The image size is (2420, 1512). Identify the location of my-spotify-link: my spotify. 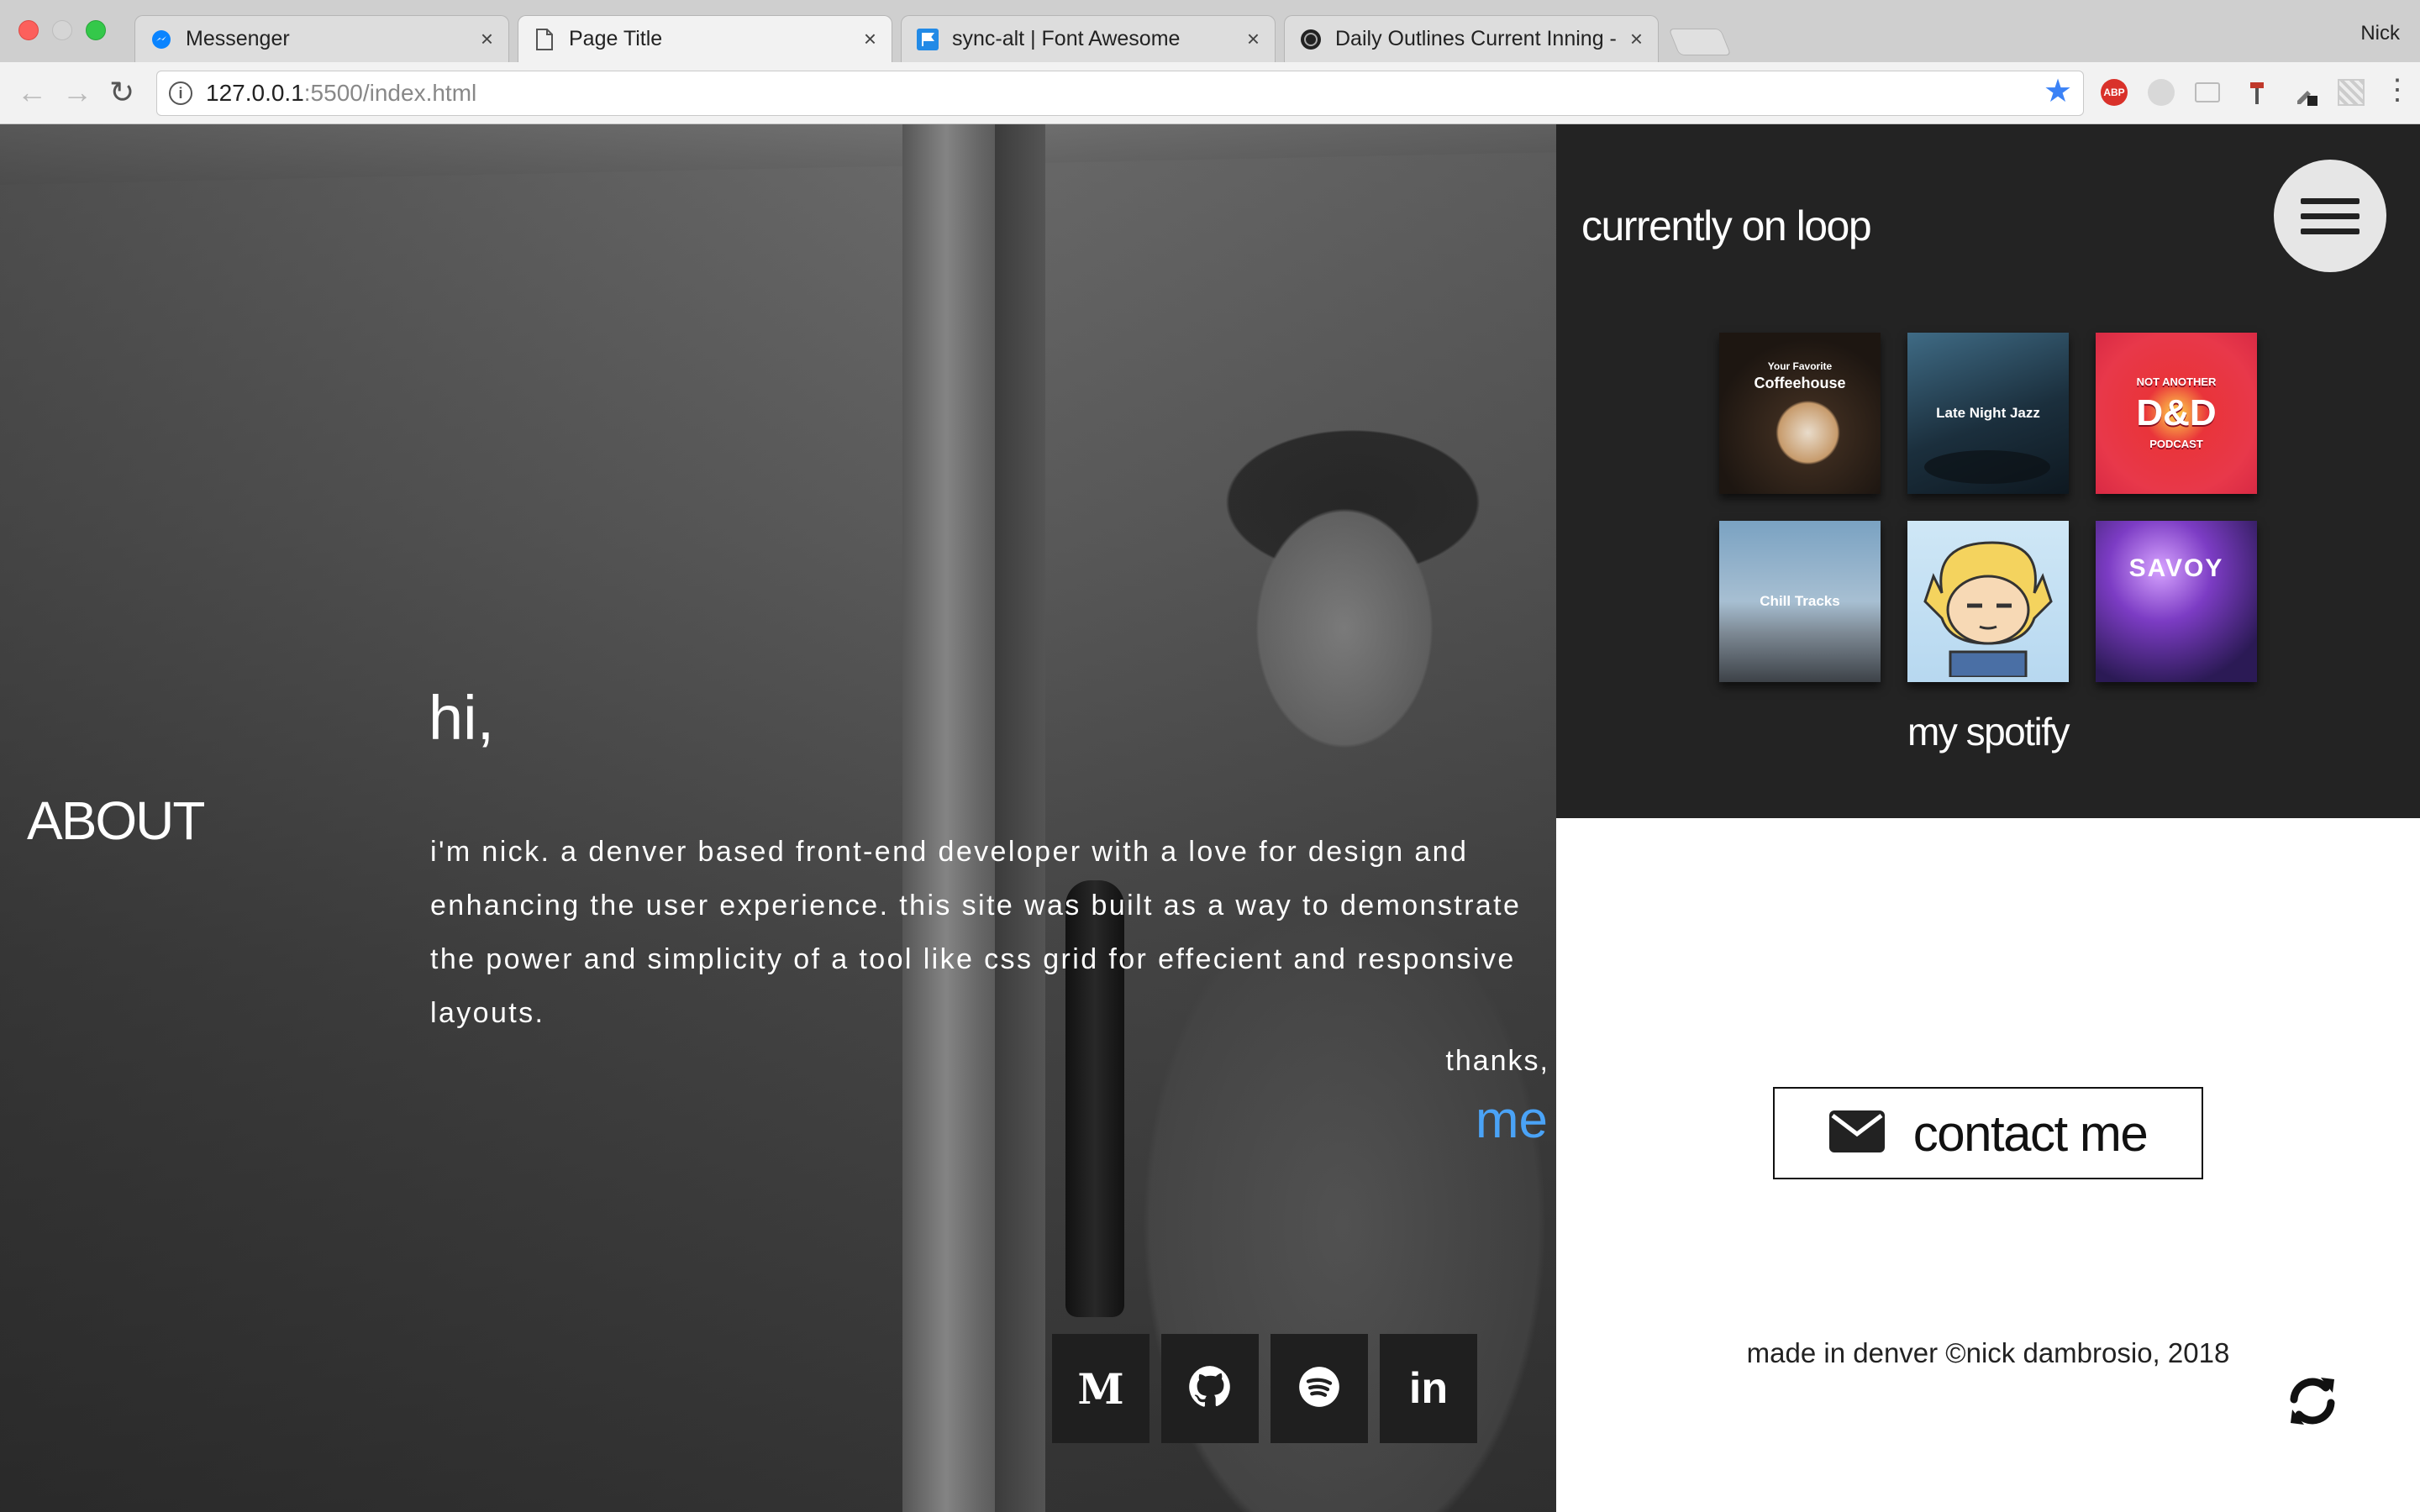
(1988, 731).